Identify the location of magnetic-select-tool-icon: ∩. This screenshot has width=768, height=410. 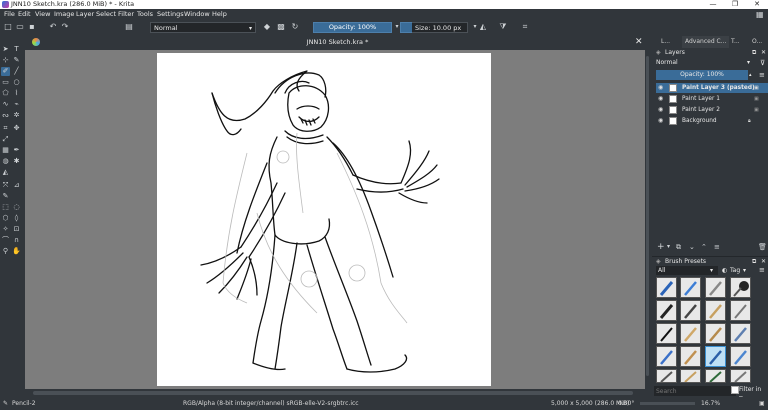
(16, 240).